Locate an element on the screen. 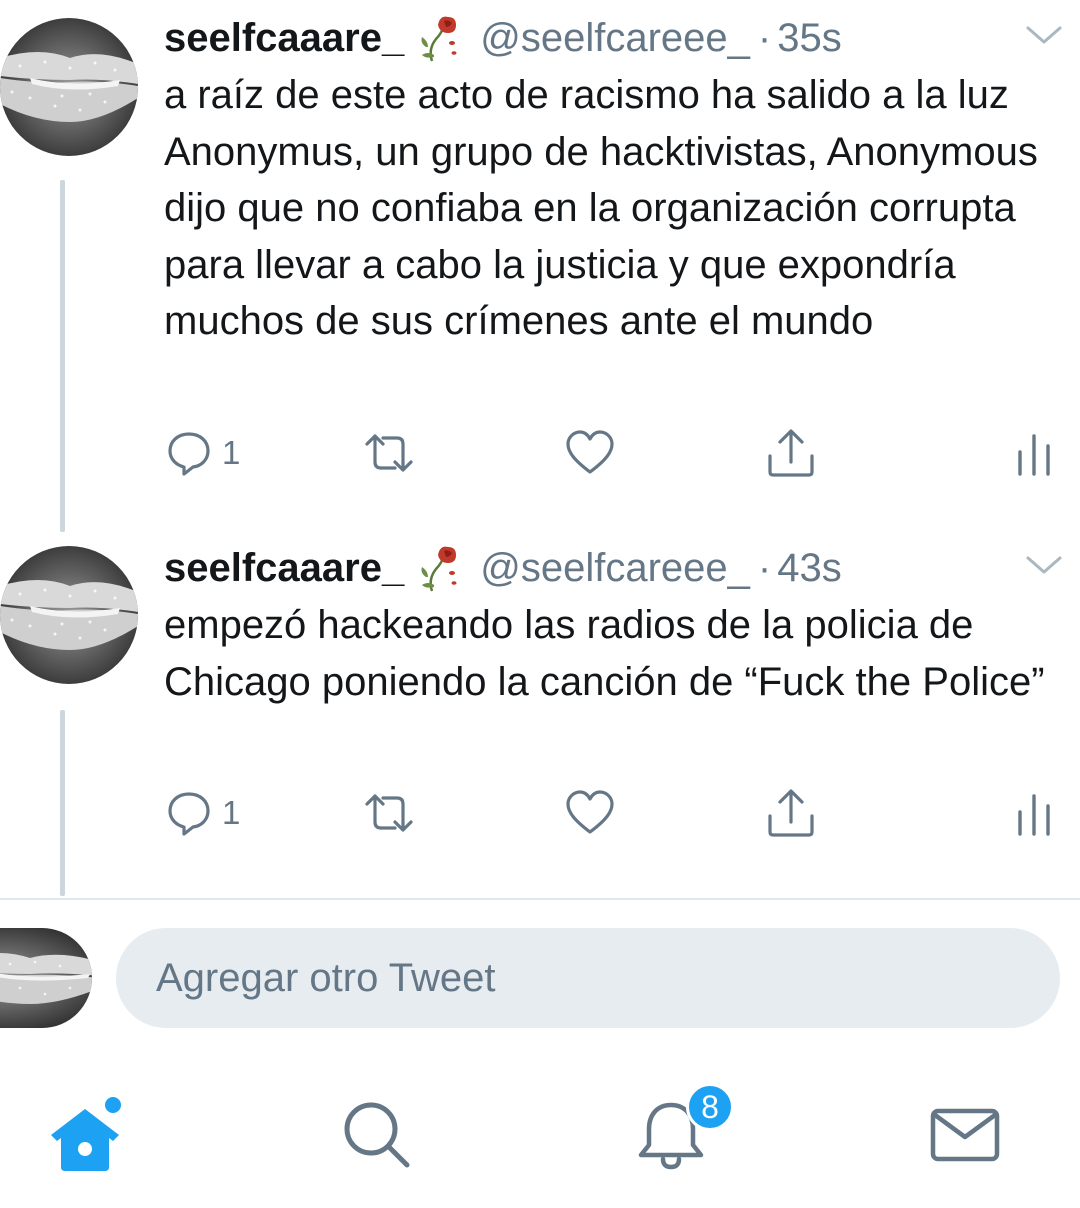  tab-search is located at coordinates (377, 1135).